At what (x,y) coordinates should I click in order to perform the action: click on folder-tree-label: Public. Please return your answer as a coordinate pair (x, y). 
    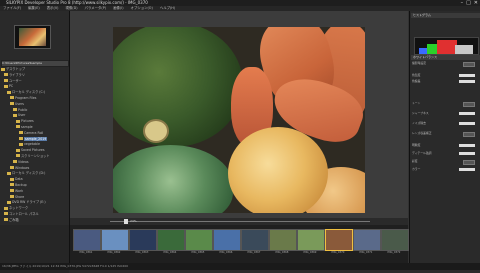
    Looking at the image, I should click on (23, 109).